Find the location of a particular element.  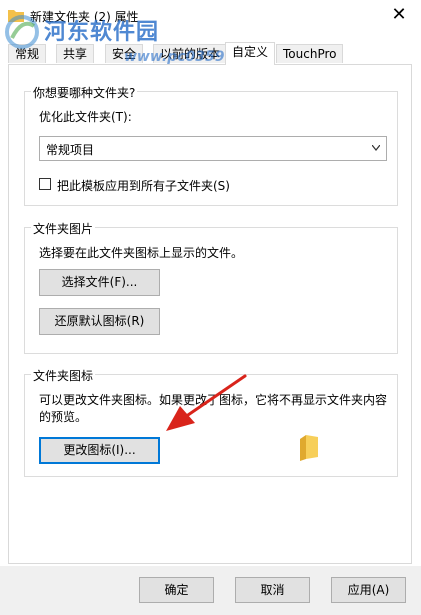

close-button: ✕ is located at coordinates (399, 15).